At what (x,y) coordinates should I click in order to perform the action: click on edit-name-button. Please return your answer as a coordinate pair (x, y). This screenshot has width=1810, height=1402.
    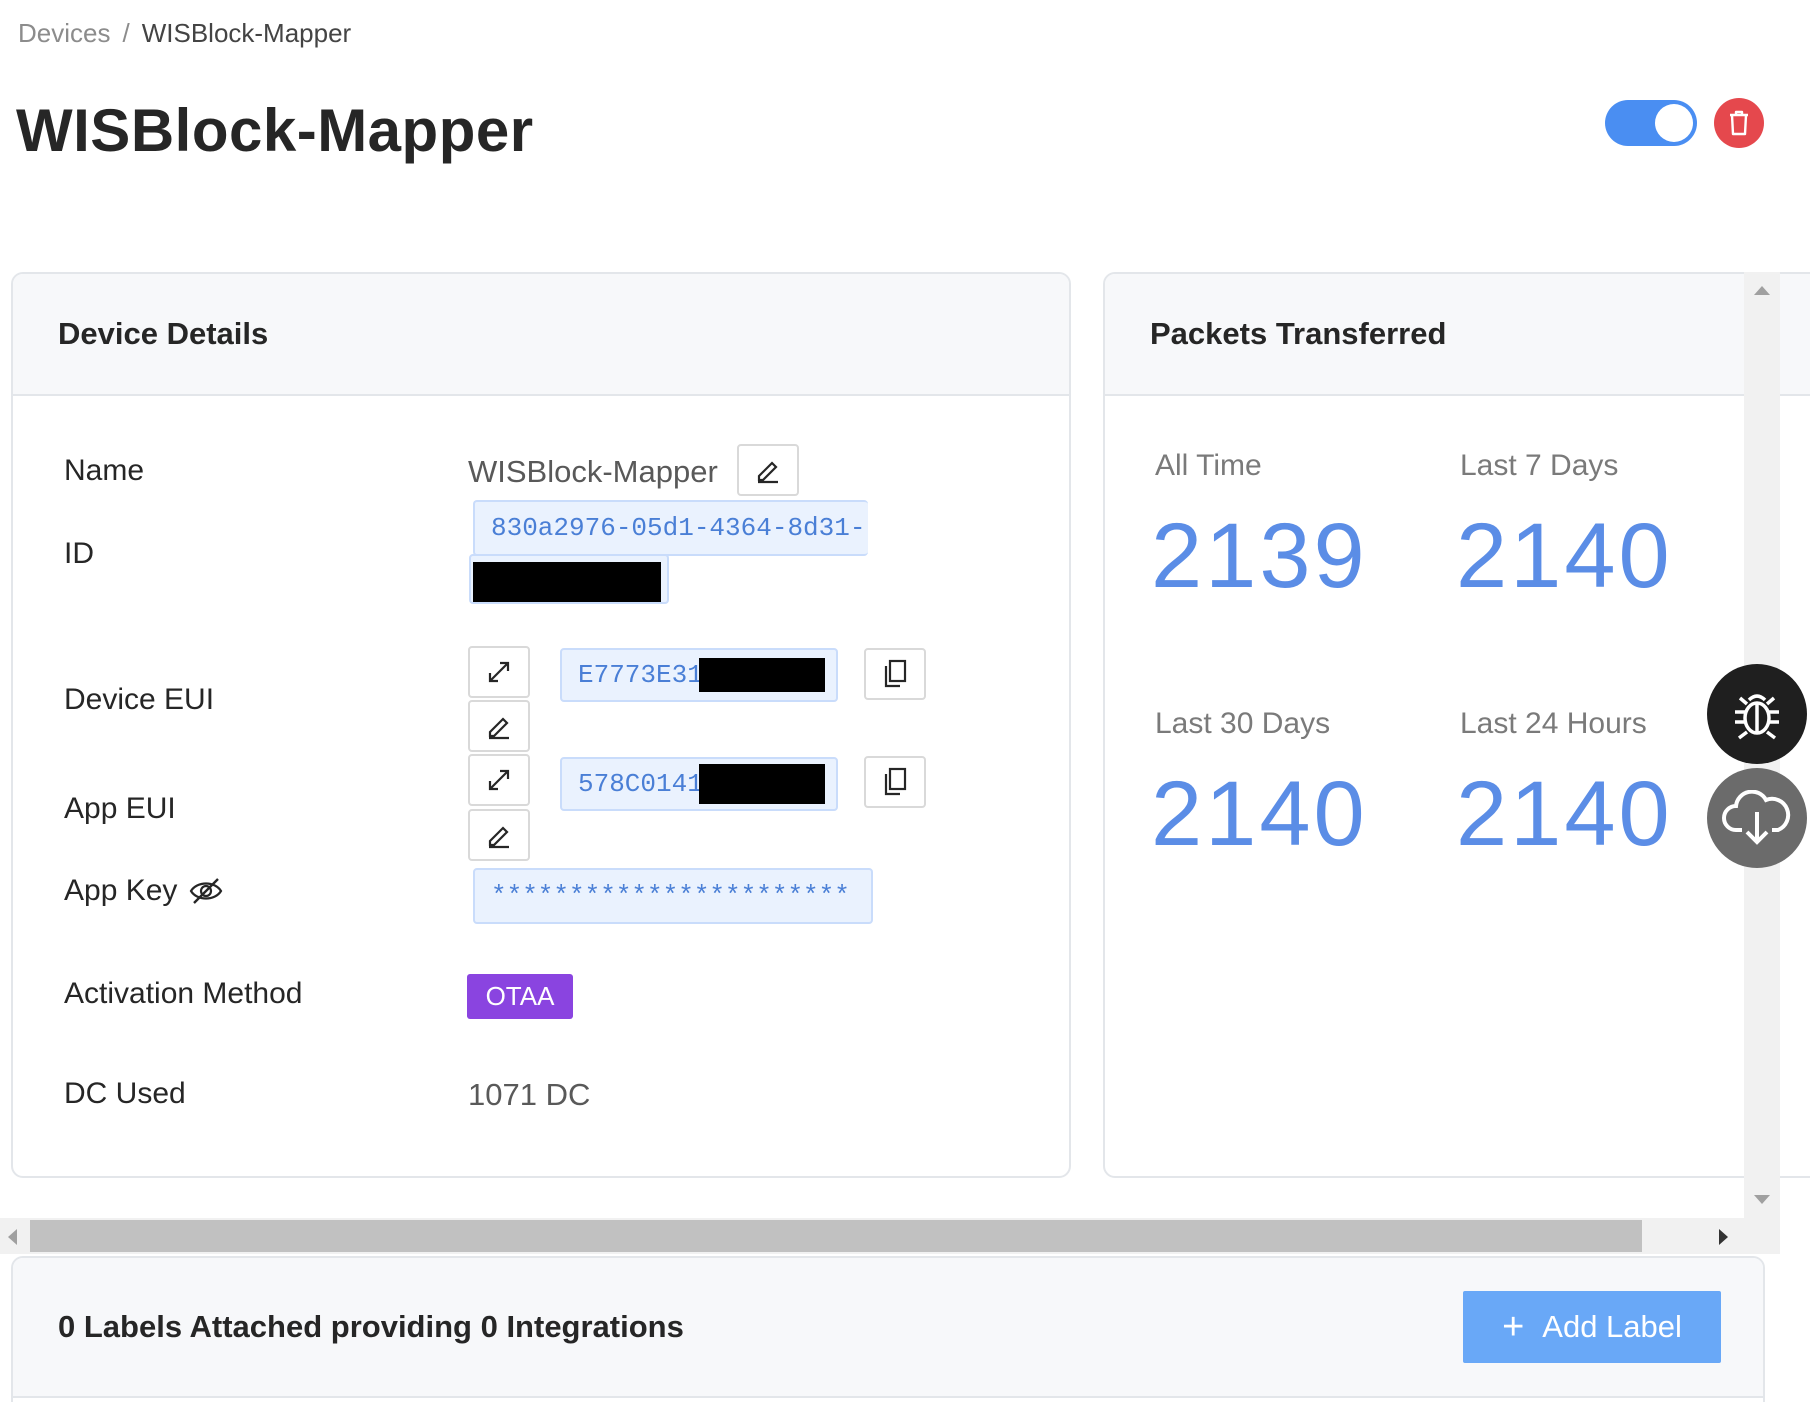
    Looking at the image, I should click on (768, 470).